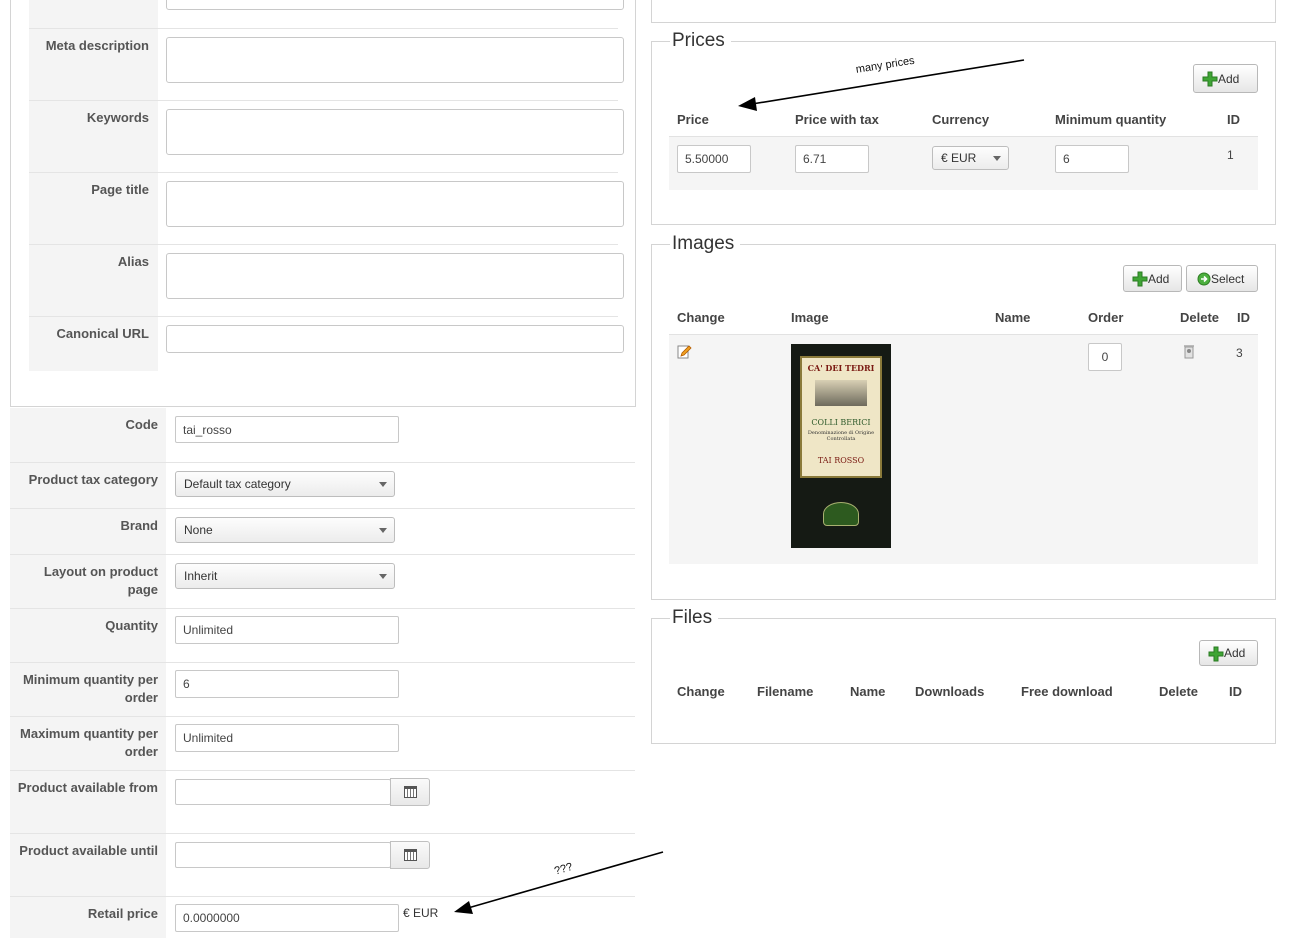 The image size is (1293, 938). Describe the element at coordinates (88, 917) in the screenshot. I see `retail-price-label: Retail price` at that location.